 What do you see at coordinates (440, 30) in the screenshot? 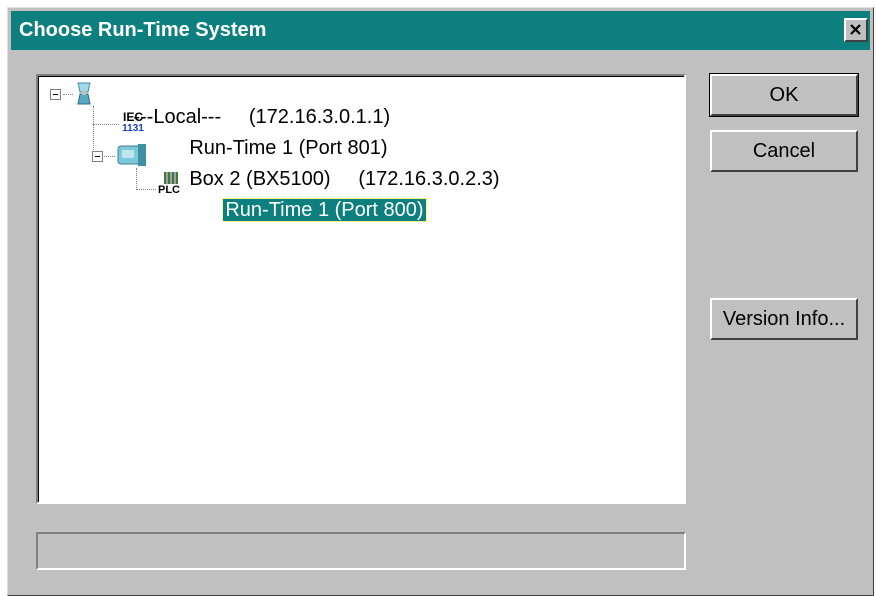
I see `title-bar: Choose Run-Time System` at bounding box center [440, 30].